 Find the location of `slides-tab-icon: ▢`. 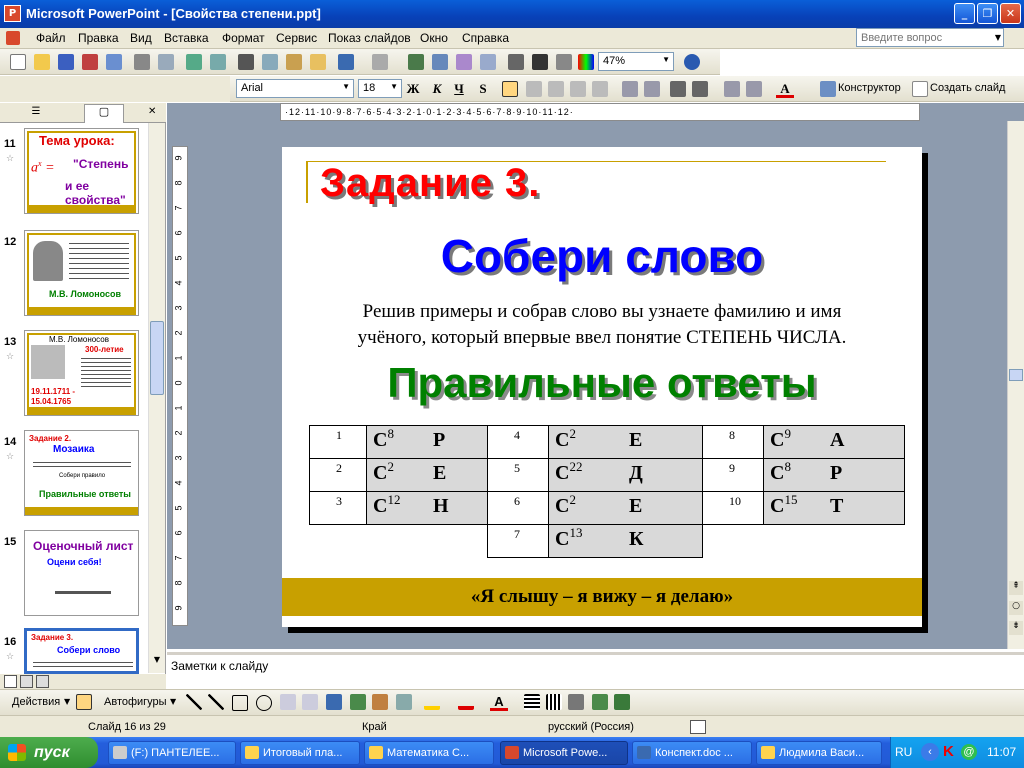

slides-tab-icon: ▢ is located at coordinates (104, 113).